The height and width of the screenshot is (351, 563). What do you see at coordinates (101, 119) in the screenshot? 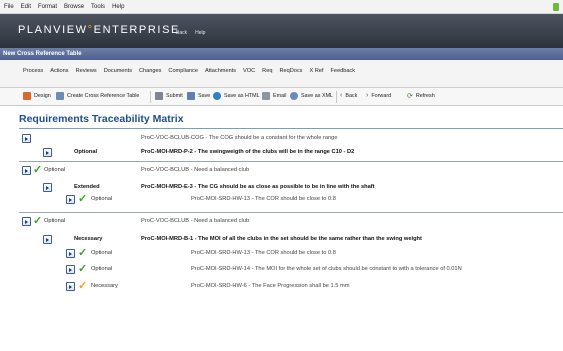
I see `page-title: Requirements Traceability Matrix` at bounding box center [101, 119].